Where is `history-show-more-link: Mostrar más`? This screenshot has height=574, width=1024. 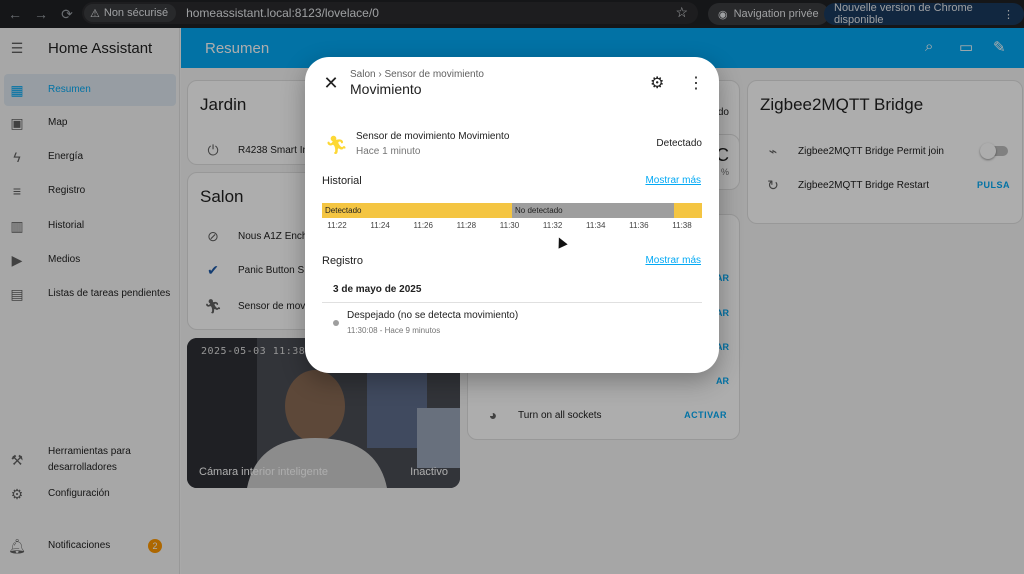 history-show-more-link: Mostrar más is located at coordinates (673, 180).